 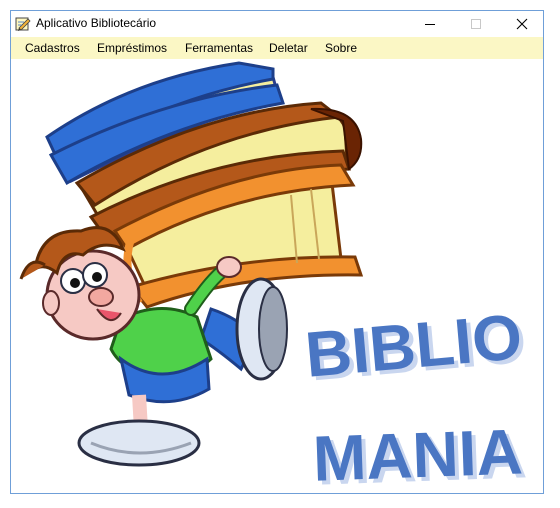 What do you see at coordinates (288, 48) in the screenshot?
I see `menu-deletar: Deletar` at bounding box center [288, 48].